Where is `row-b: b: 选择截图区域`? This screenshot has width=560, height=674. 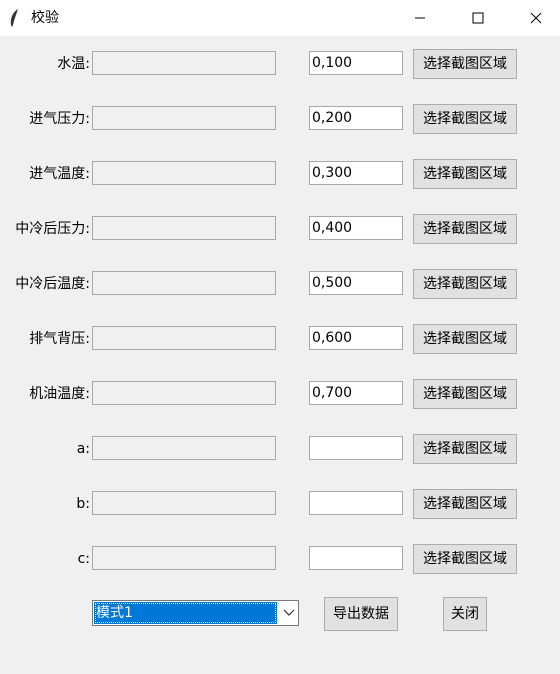 row-b: b: 选择截图区域 is located at coordinates (280, 504).